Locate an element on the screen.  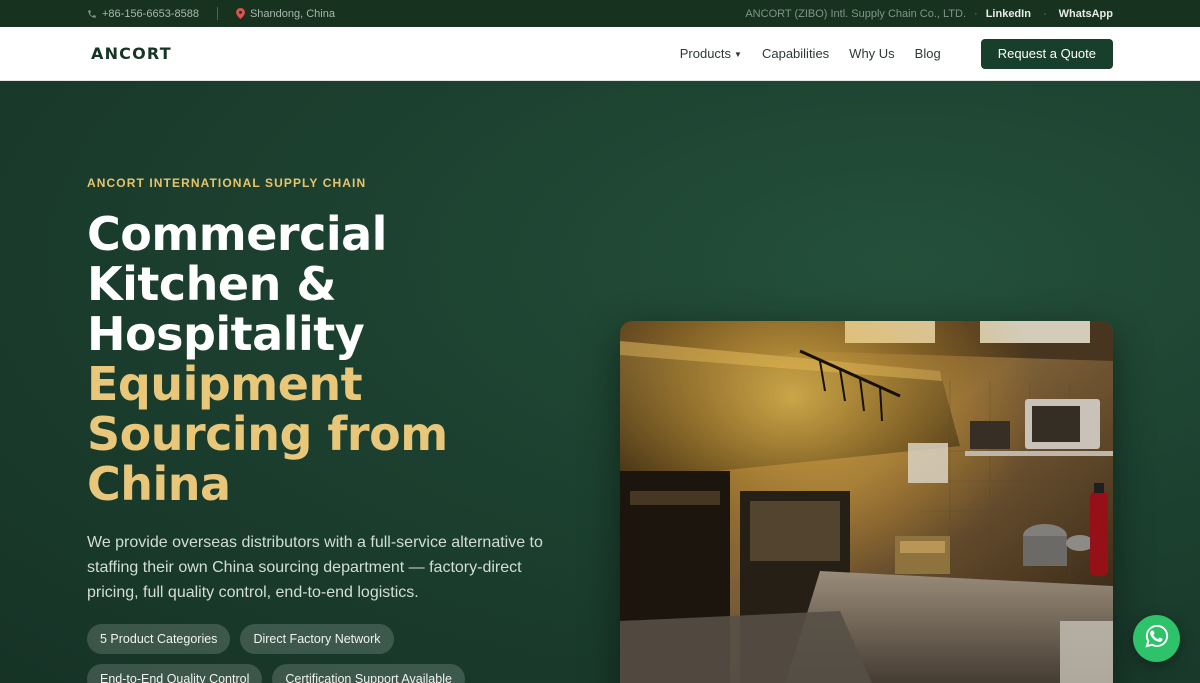
feature-pill: Certification Support Available is located at coordinates (368, 673).